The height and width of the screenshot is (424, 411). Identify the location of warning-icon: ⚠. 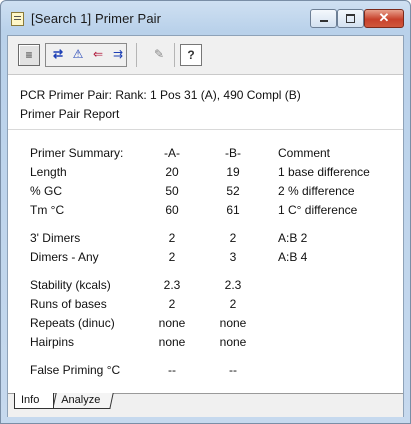
(78, 54).